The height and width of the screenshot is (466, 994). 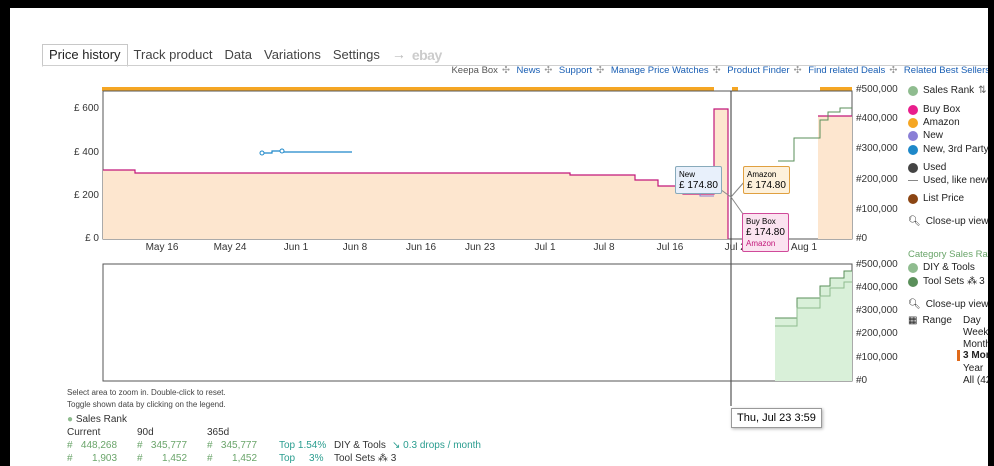 I want to click on x-tick: Jul 1, so click(x=545, y=247).